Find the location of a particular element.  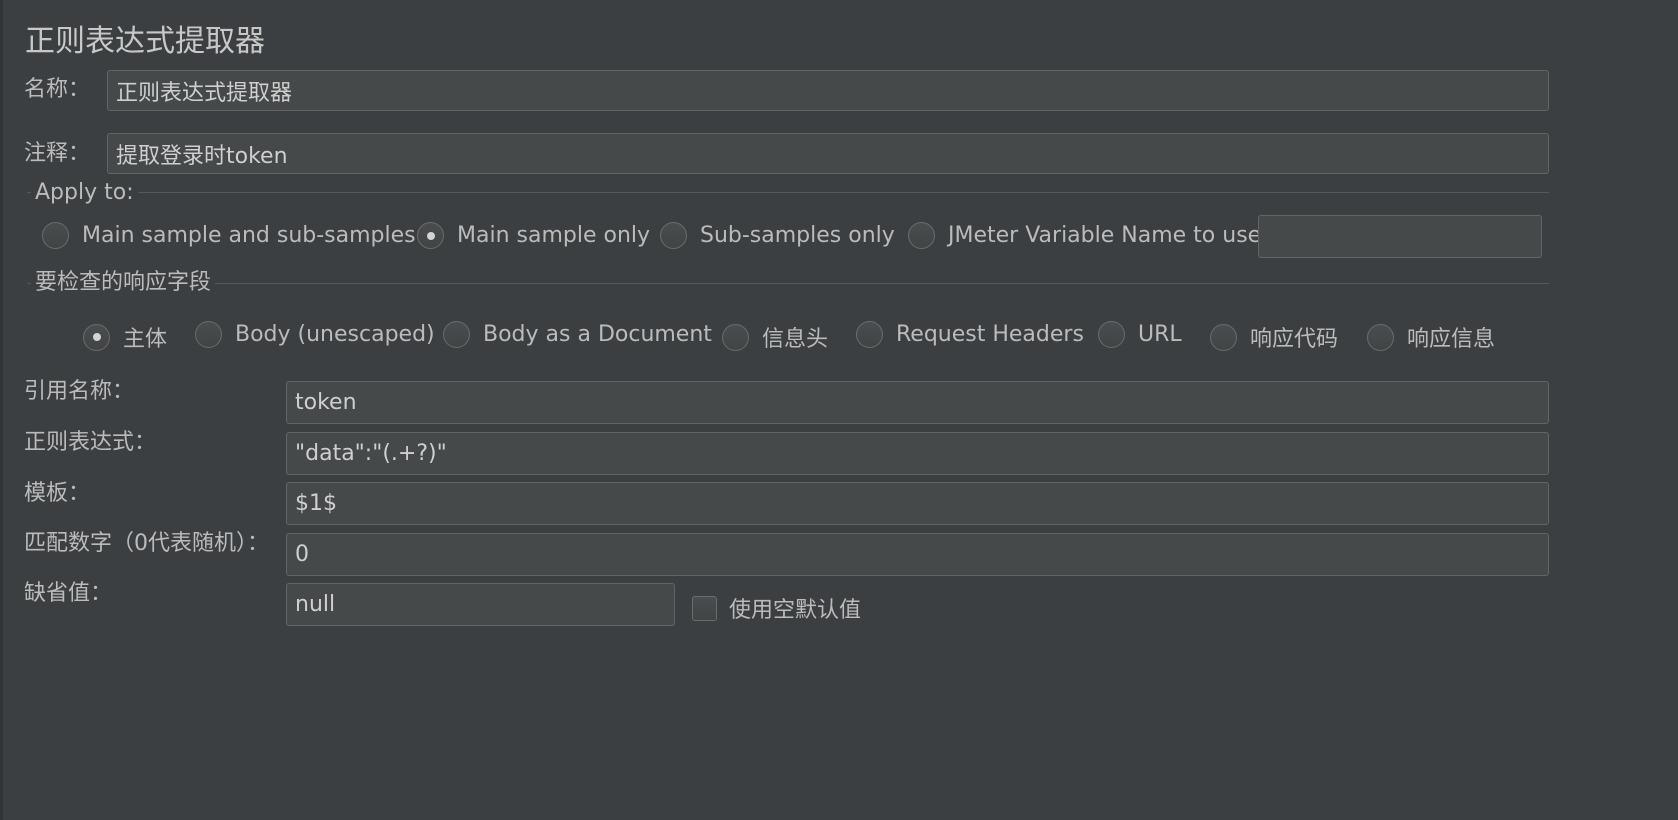

radio-label: Body (unescaped) is located at coordinates (335, 334).